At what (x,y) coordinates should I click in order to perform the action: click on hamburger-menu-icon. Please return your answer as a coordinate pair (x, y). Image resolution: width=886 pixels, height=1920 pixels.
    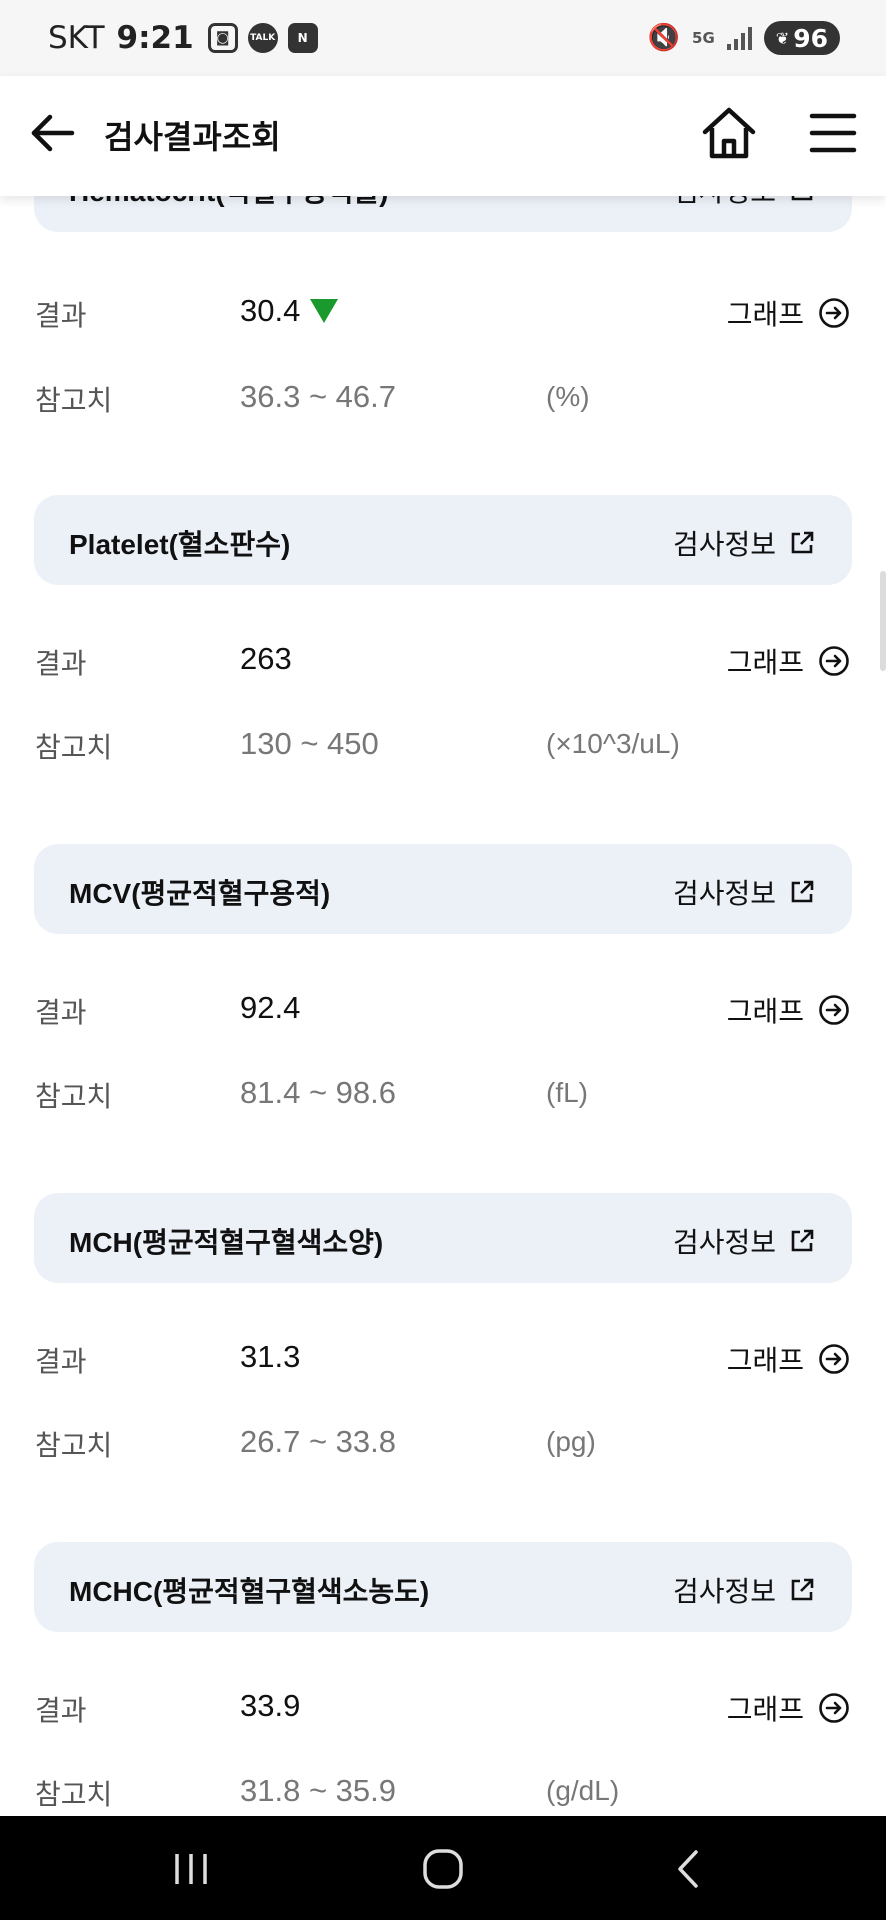
    Looking at the image, I should click on (833, 133).